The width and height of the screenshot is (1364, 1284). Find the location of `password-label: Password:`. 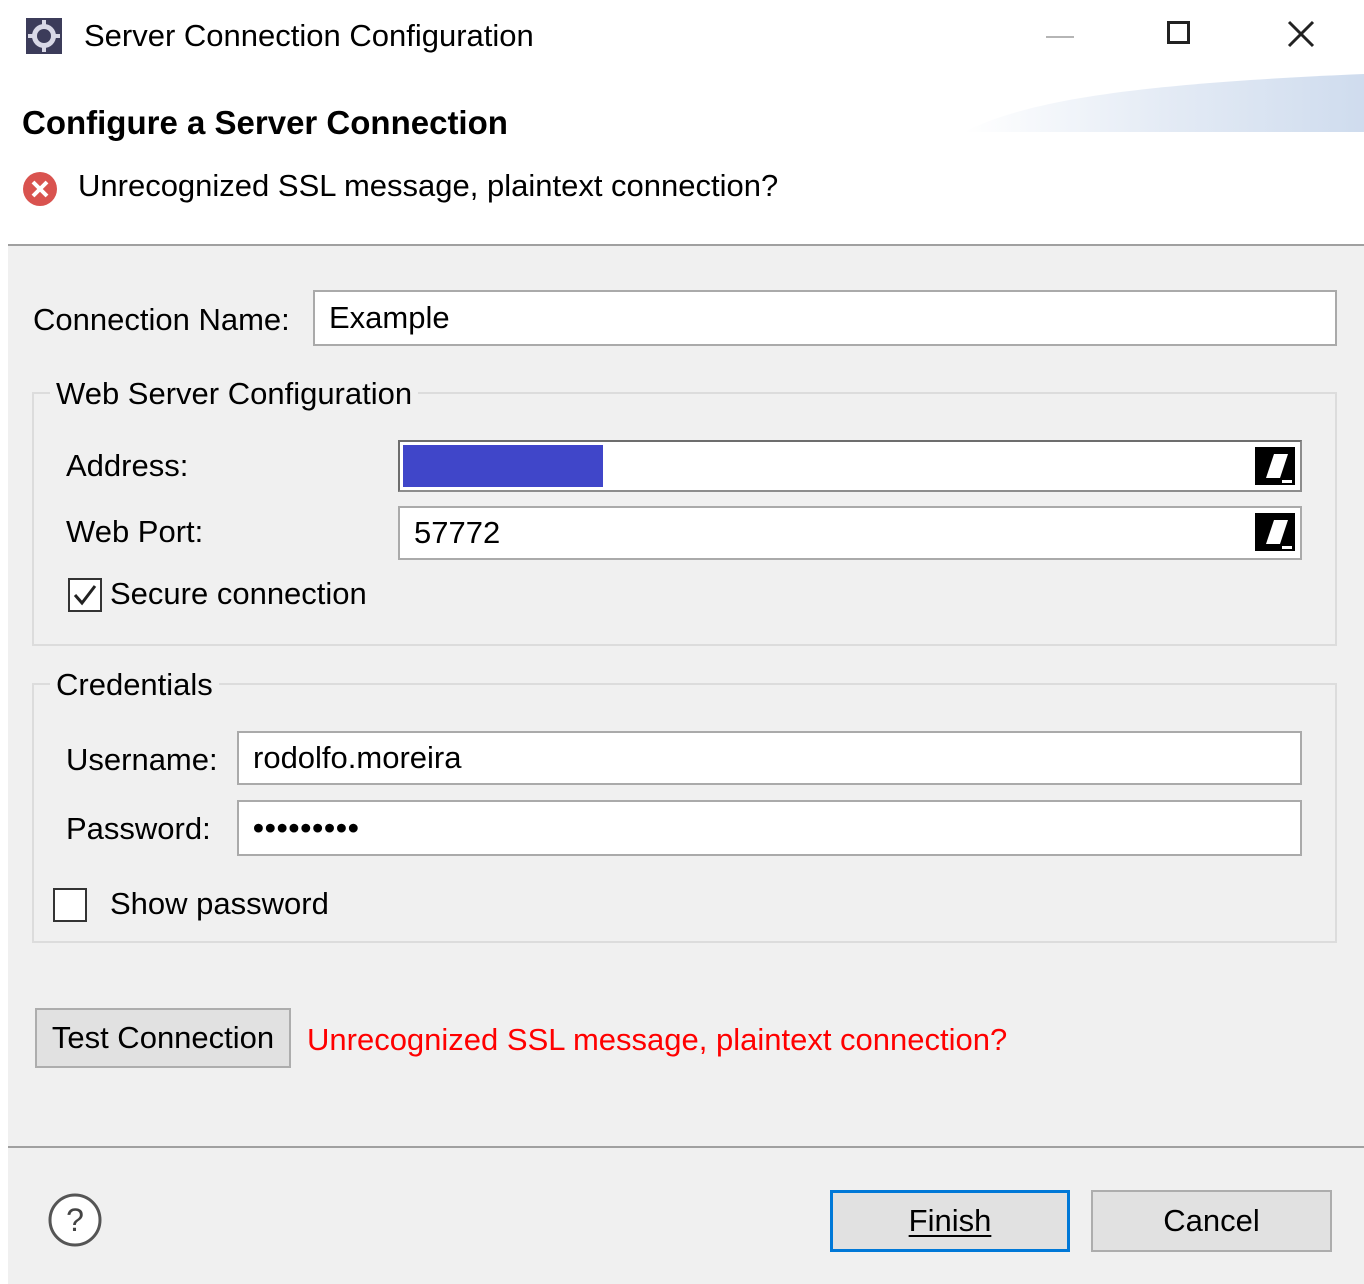

password-label: Password: is located at coordinates (138, 828).